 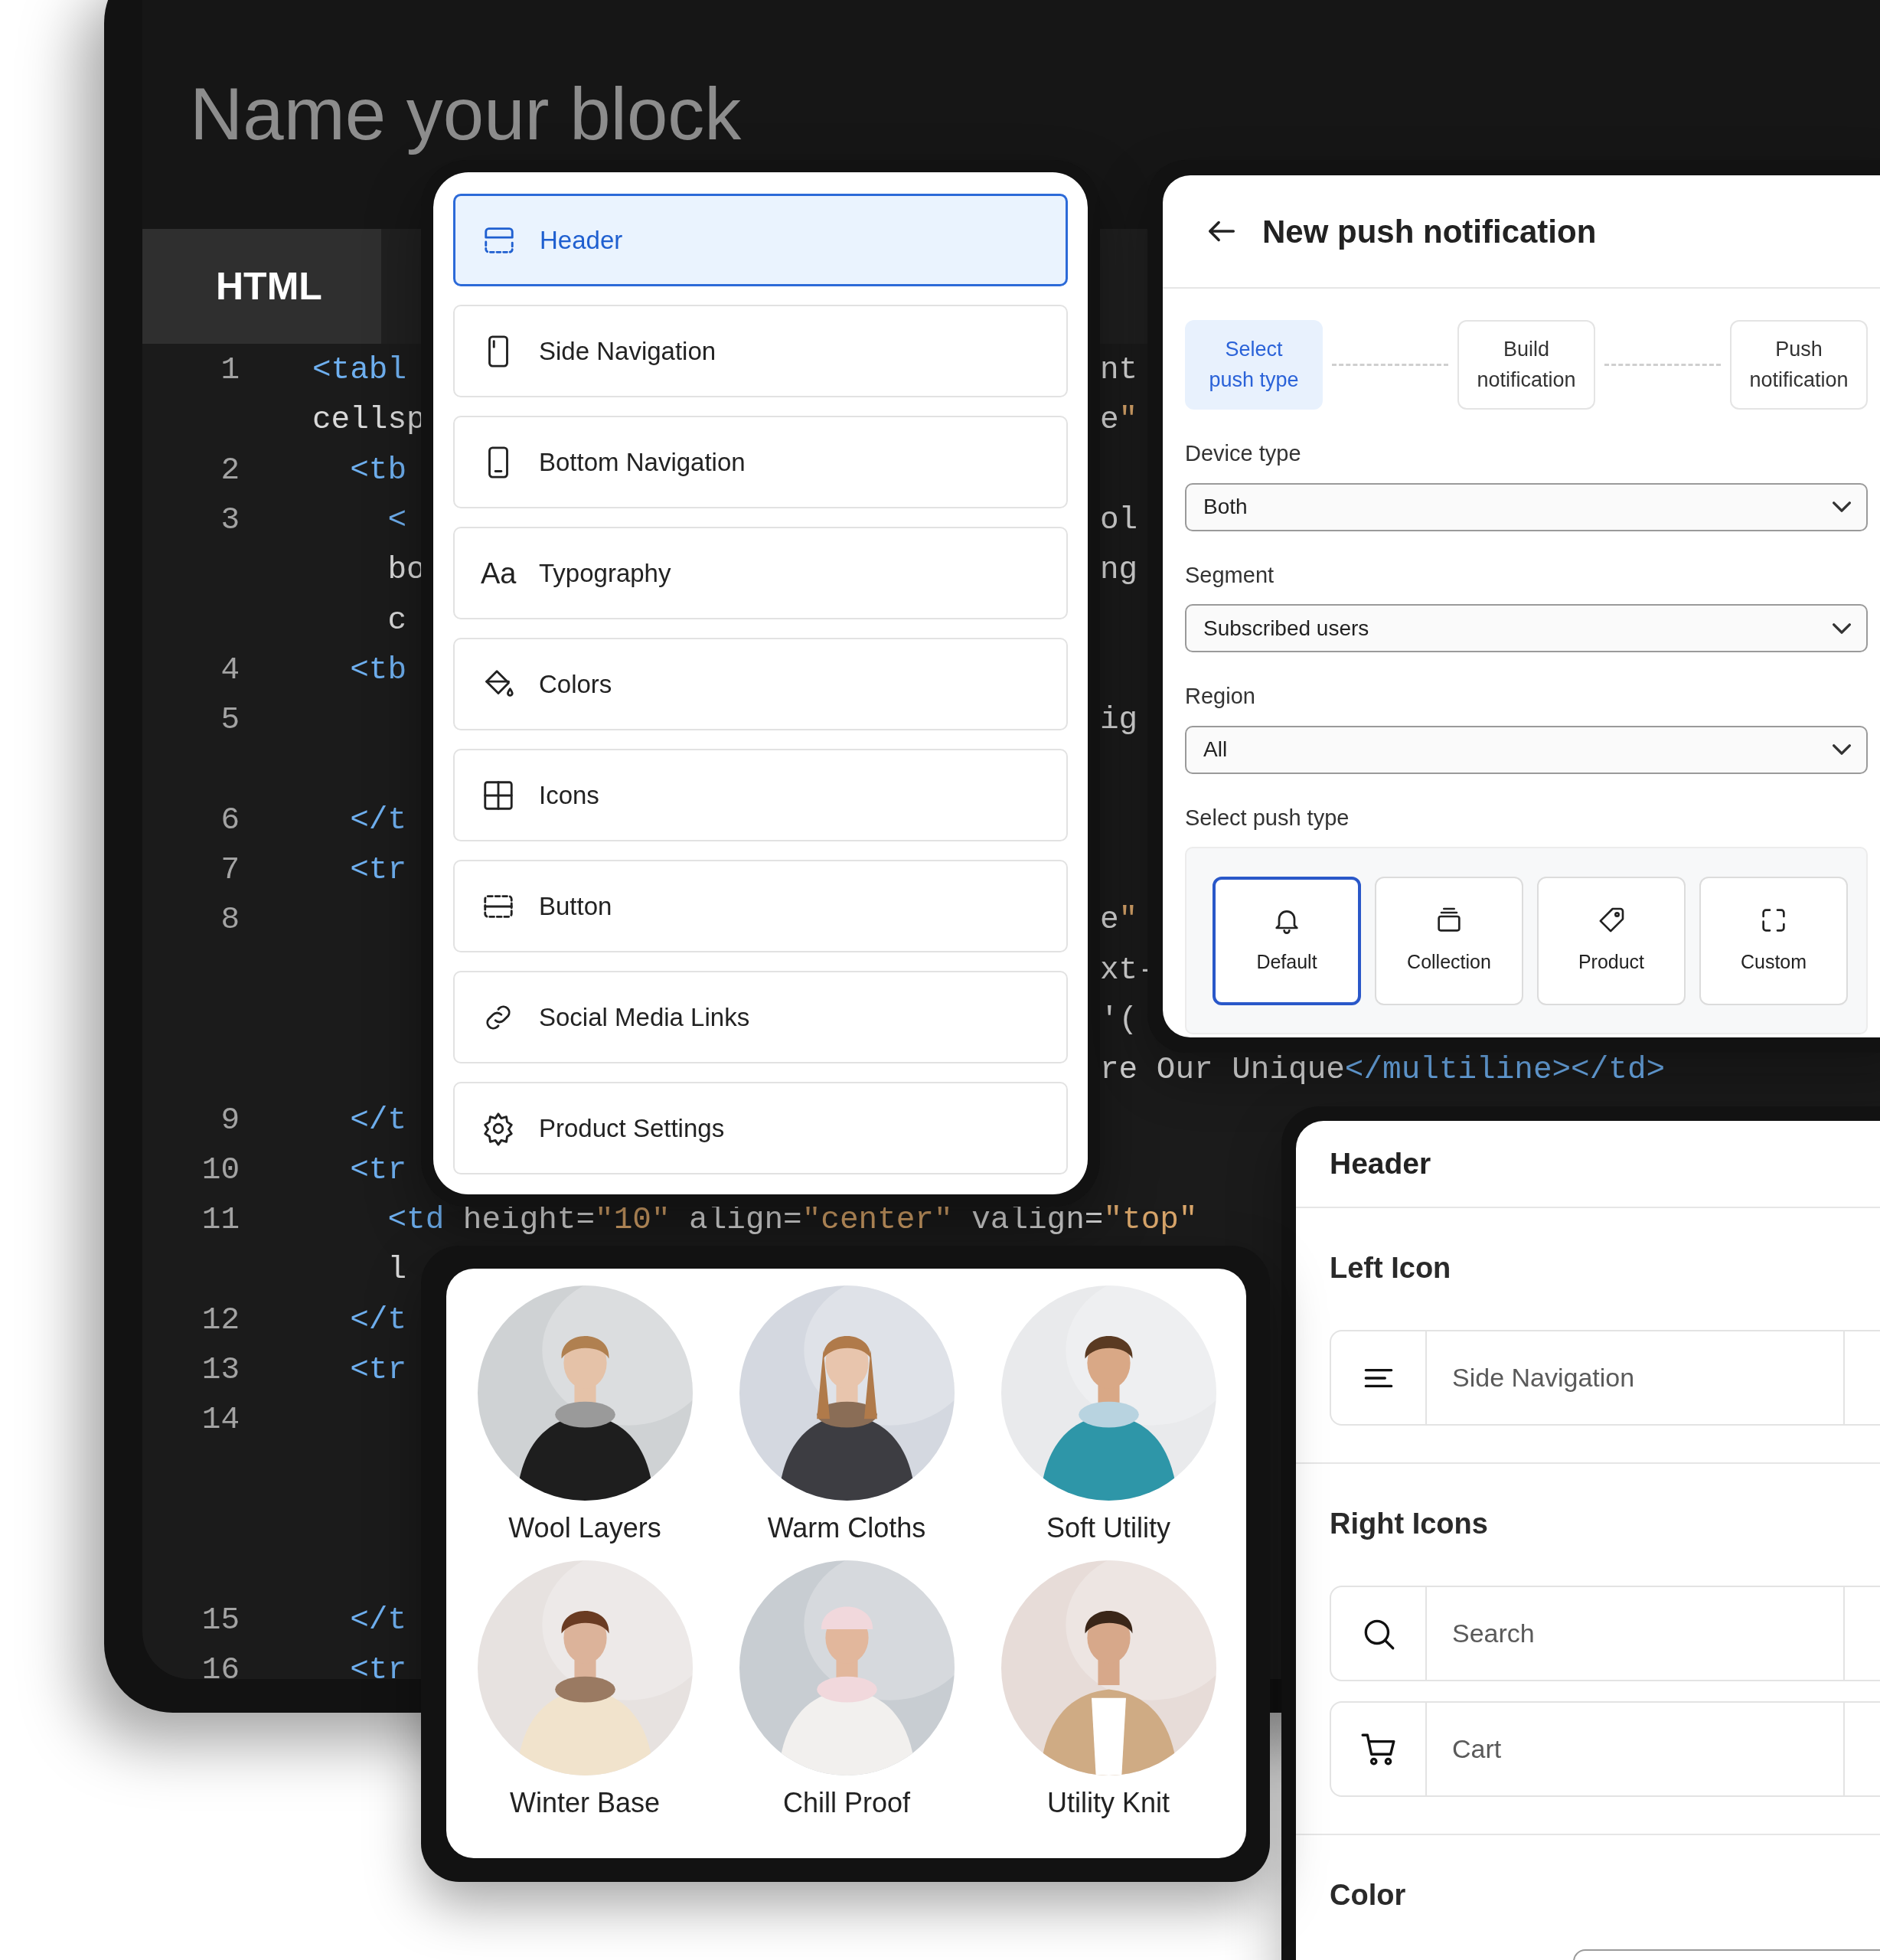 What do you see at coordinates (1267, 817) in the screenshot?
I see `field-label: Select push type` at bounding box center [1267, 817].